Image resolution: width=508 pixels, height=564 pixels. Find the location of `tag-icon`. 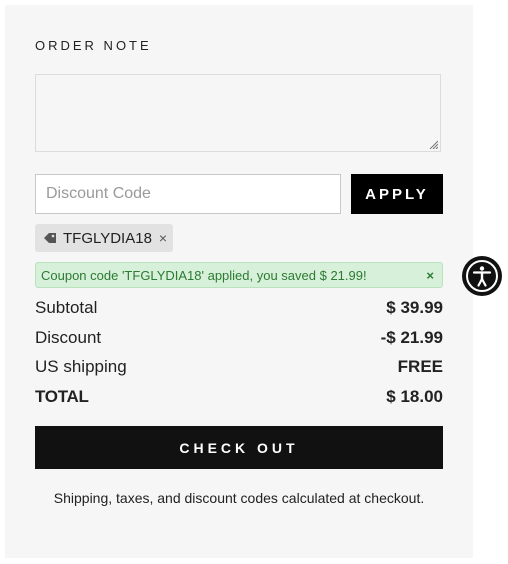

tag-icon is located at coordinates (50, 238).